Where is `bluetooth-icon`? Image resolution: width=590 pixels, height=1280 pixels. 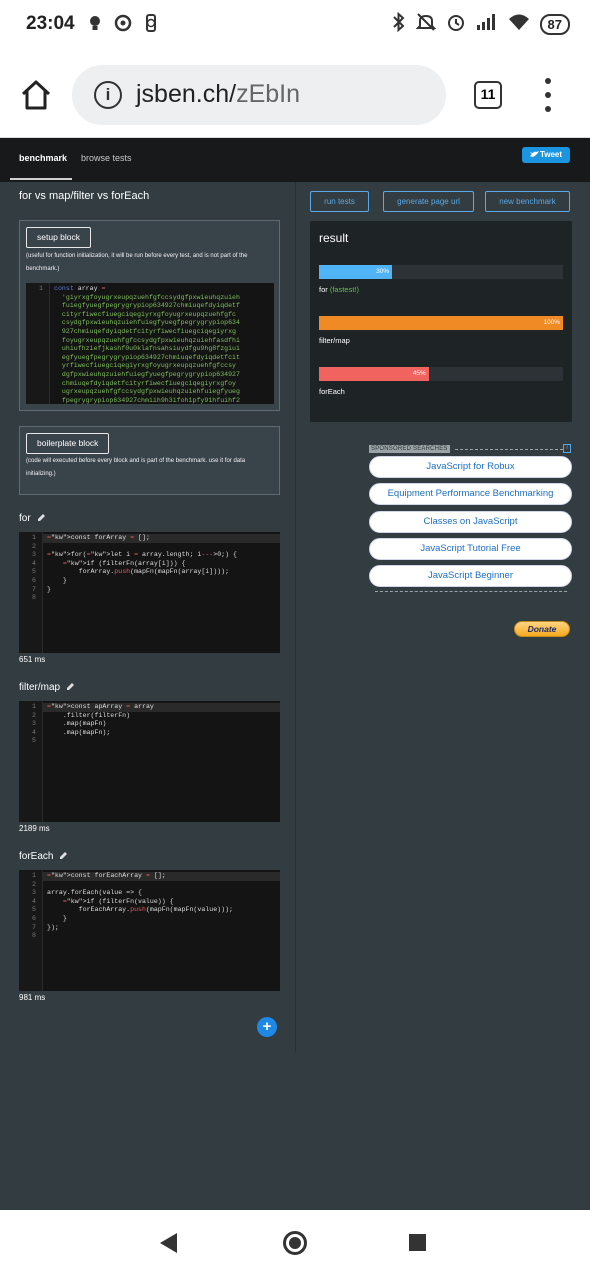 bluetooth-icon is located at coordinates (399, 24).